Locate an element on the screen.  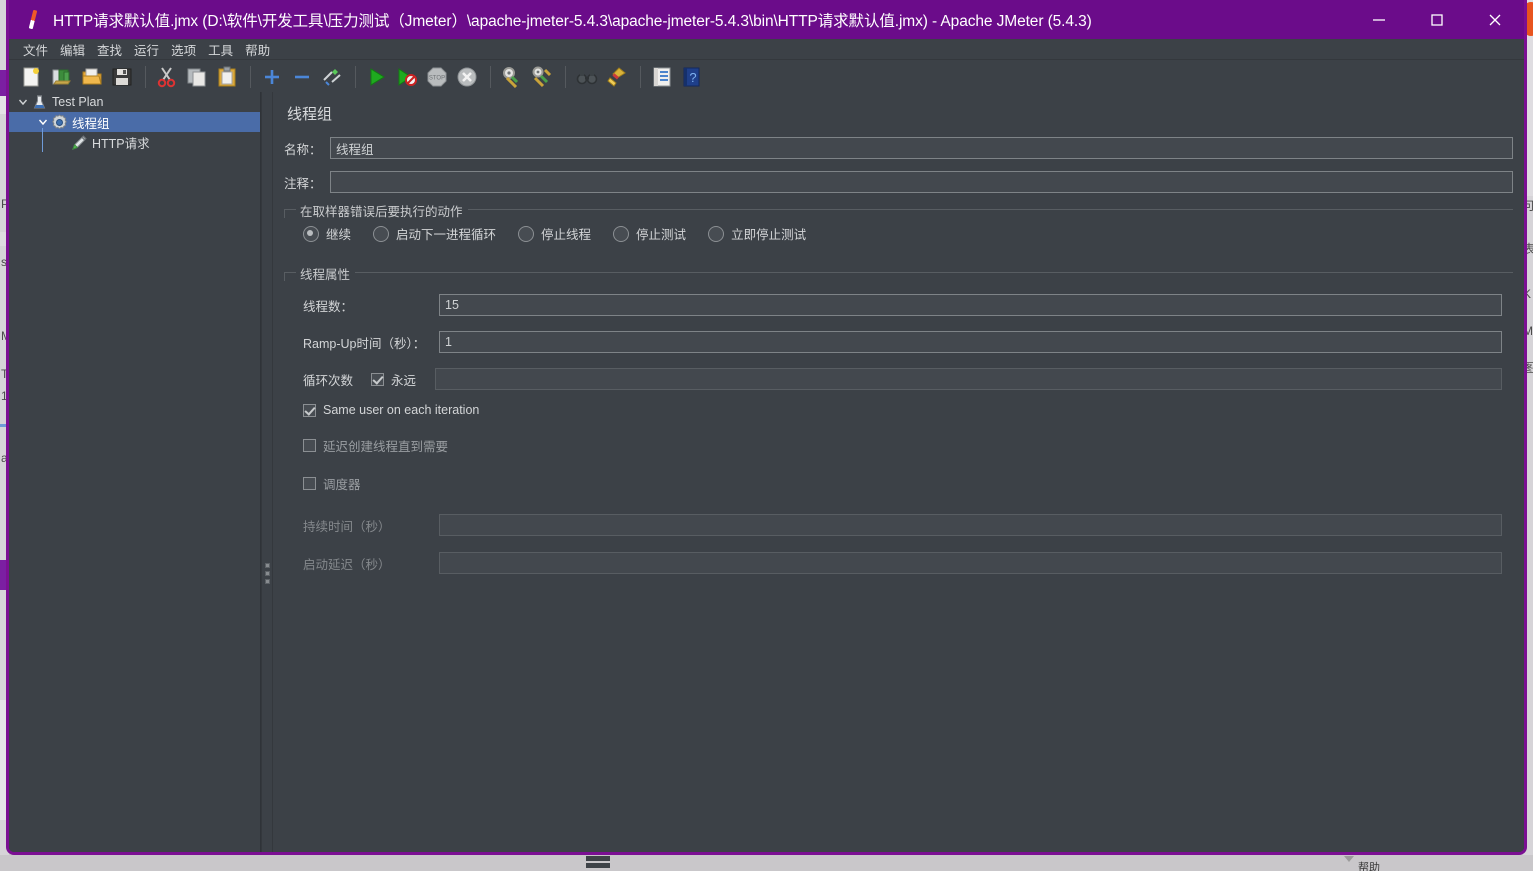
toolbar-start is located at coordinates (377, 77).